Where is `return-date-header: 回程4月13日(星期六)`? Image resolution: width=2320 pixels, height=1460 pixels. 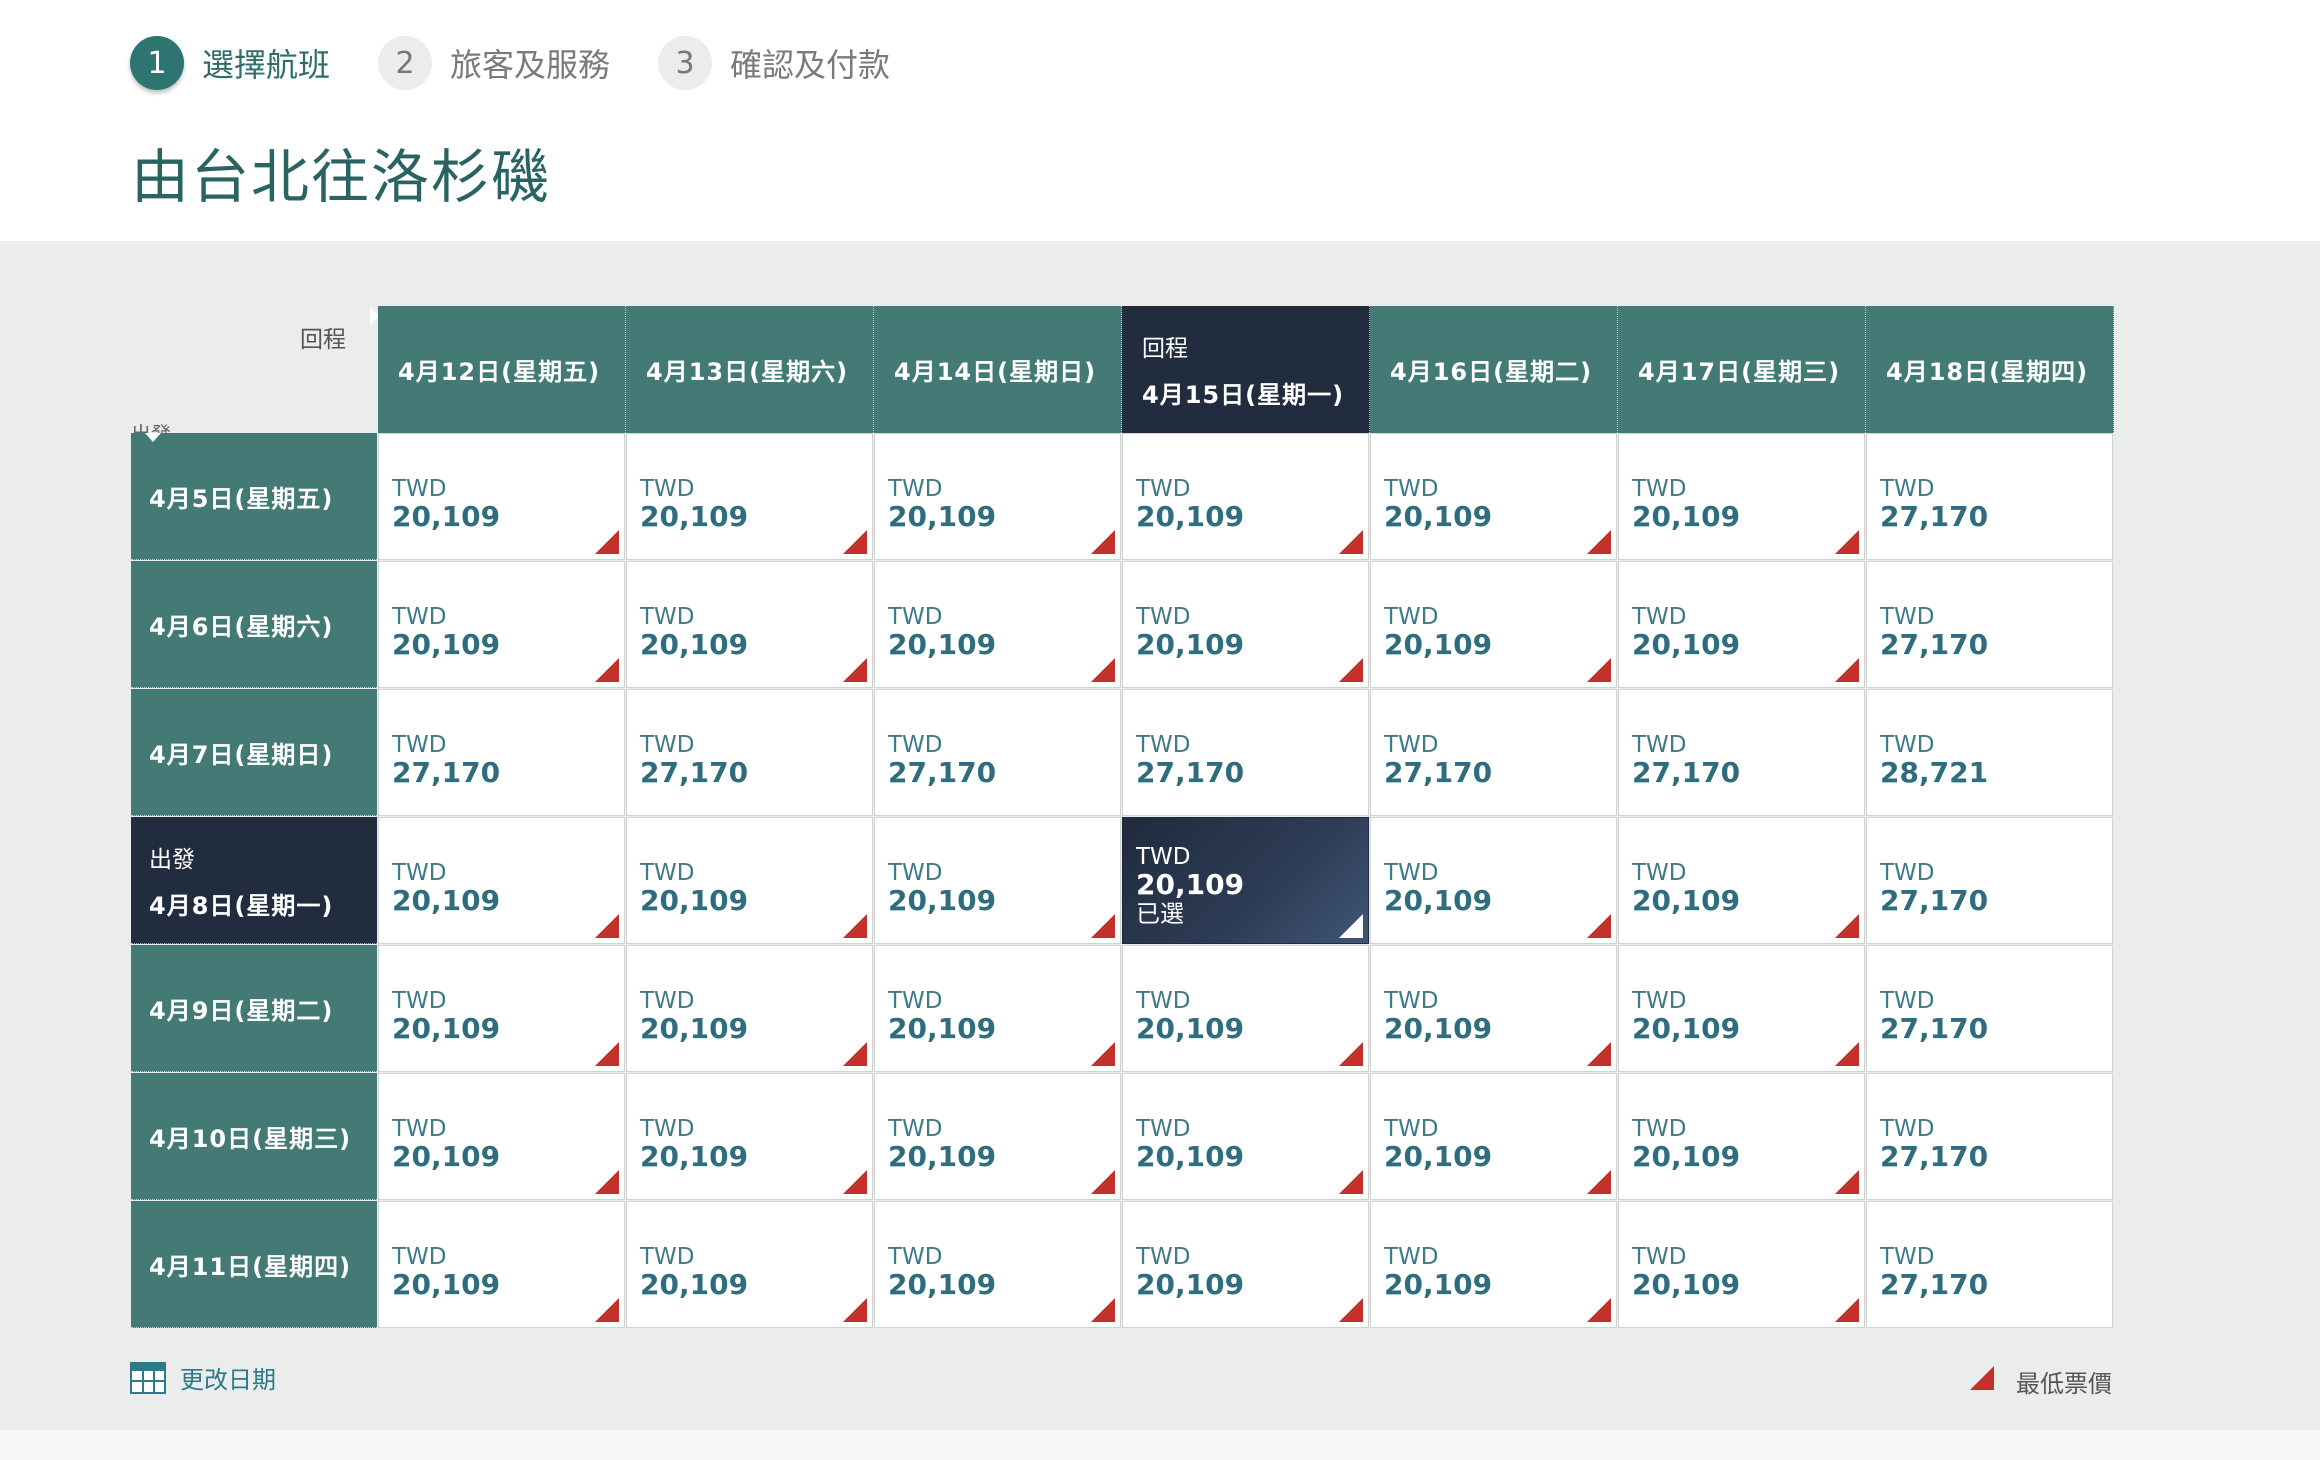 return-date-header: 回程4月13日(星期六) is located at coordinates (750, 369).